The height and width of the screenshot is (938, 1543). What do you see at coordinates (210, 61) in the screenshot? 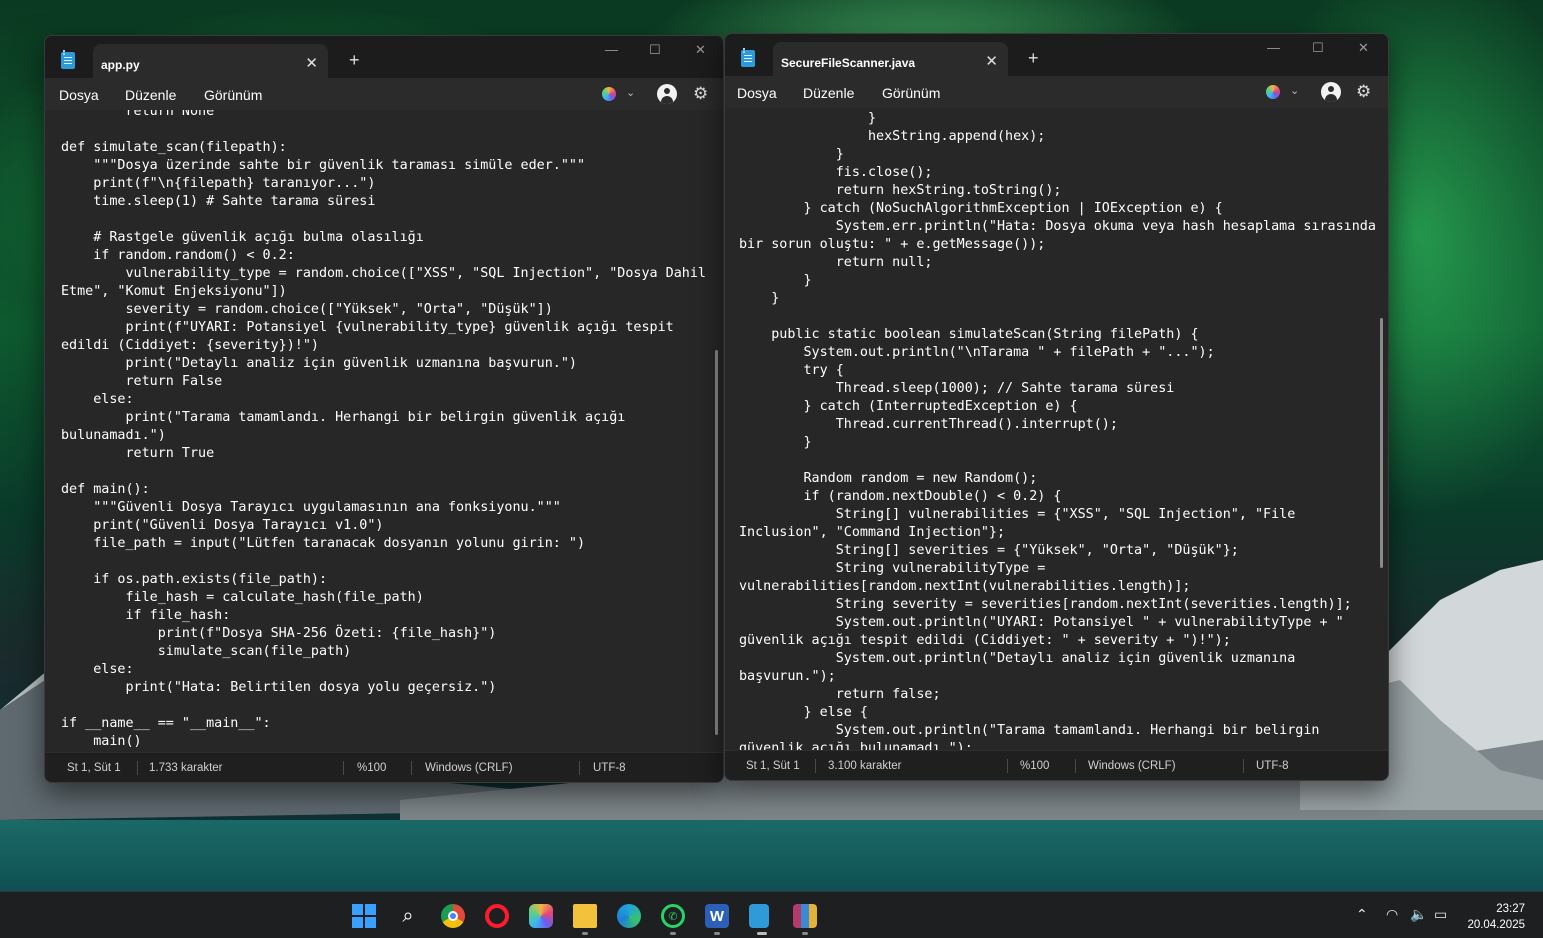
I see `tab-app-py: app.py ✕` at bounding box center [210, 61].